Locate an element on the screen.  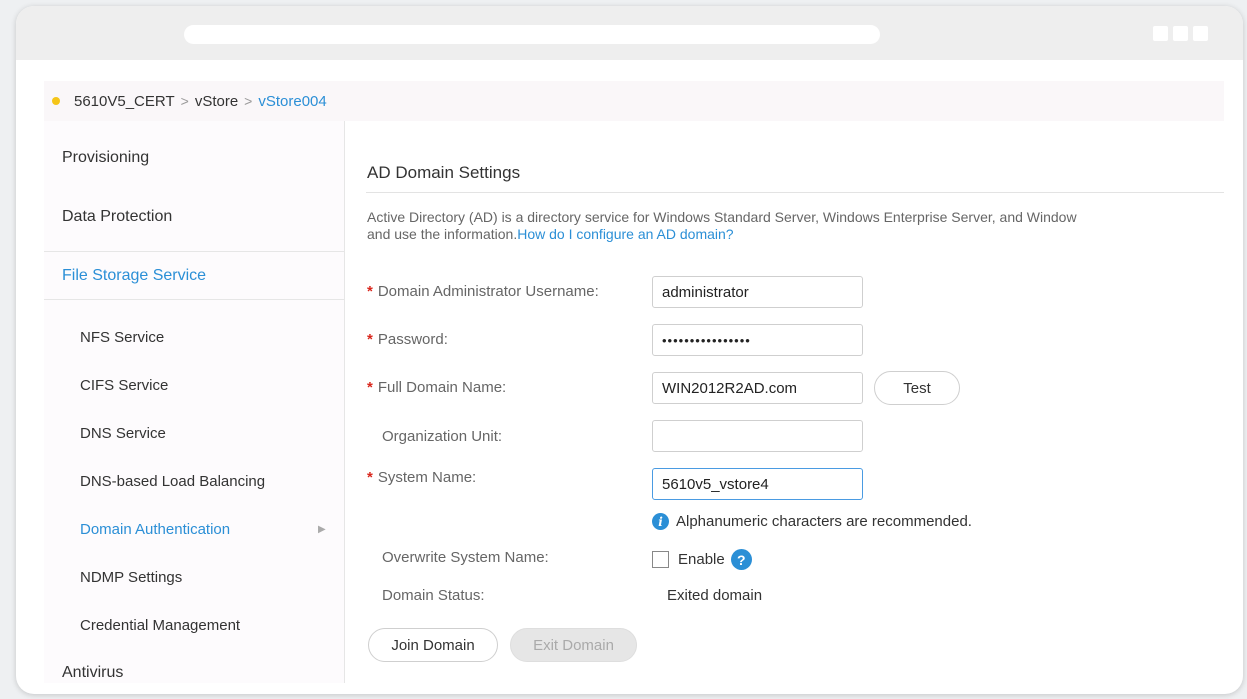
domain-label-text: Full Domain Name: is located at coordinates (442, 387).